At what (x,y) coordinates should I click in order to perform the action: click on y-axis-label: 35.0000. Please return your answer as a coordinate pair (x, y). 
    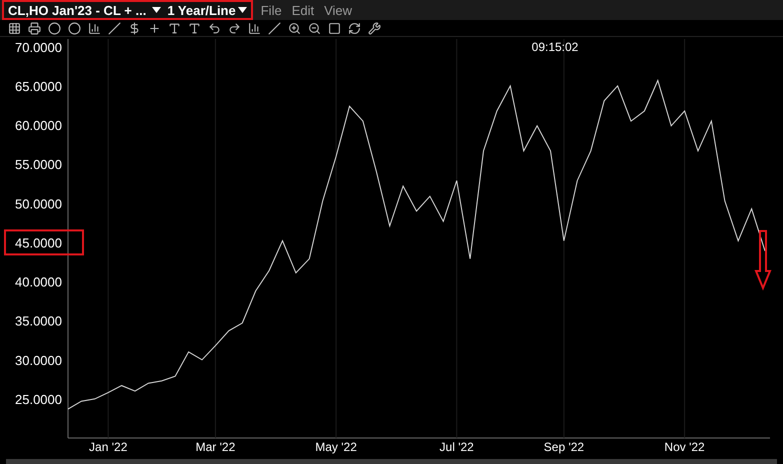
    Looking at the image, I should click on (38, 321).